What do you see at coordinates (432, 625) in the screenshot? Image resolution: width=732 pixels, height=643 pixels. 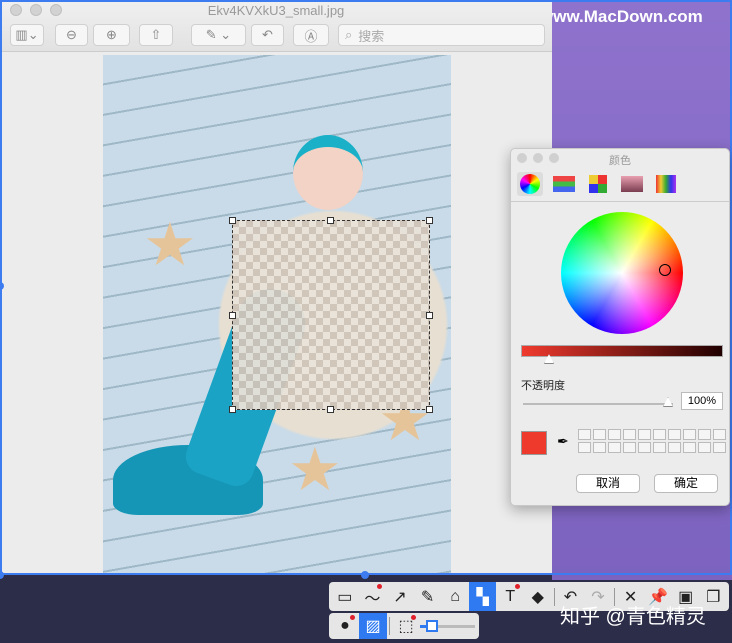 I see `size-slider-thumb` at bounding box center [432, 625].